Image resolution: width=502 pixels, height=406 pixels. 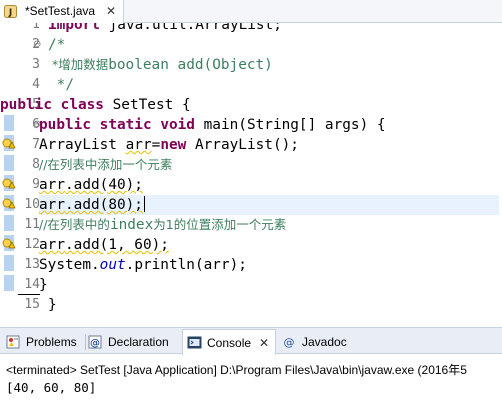 I want to click on panel-divider, so click(x=251, y=319).